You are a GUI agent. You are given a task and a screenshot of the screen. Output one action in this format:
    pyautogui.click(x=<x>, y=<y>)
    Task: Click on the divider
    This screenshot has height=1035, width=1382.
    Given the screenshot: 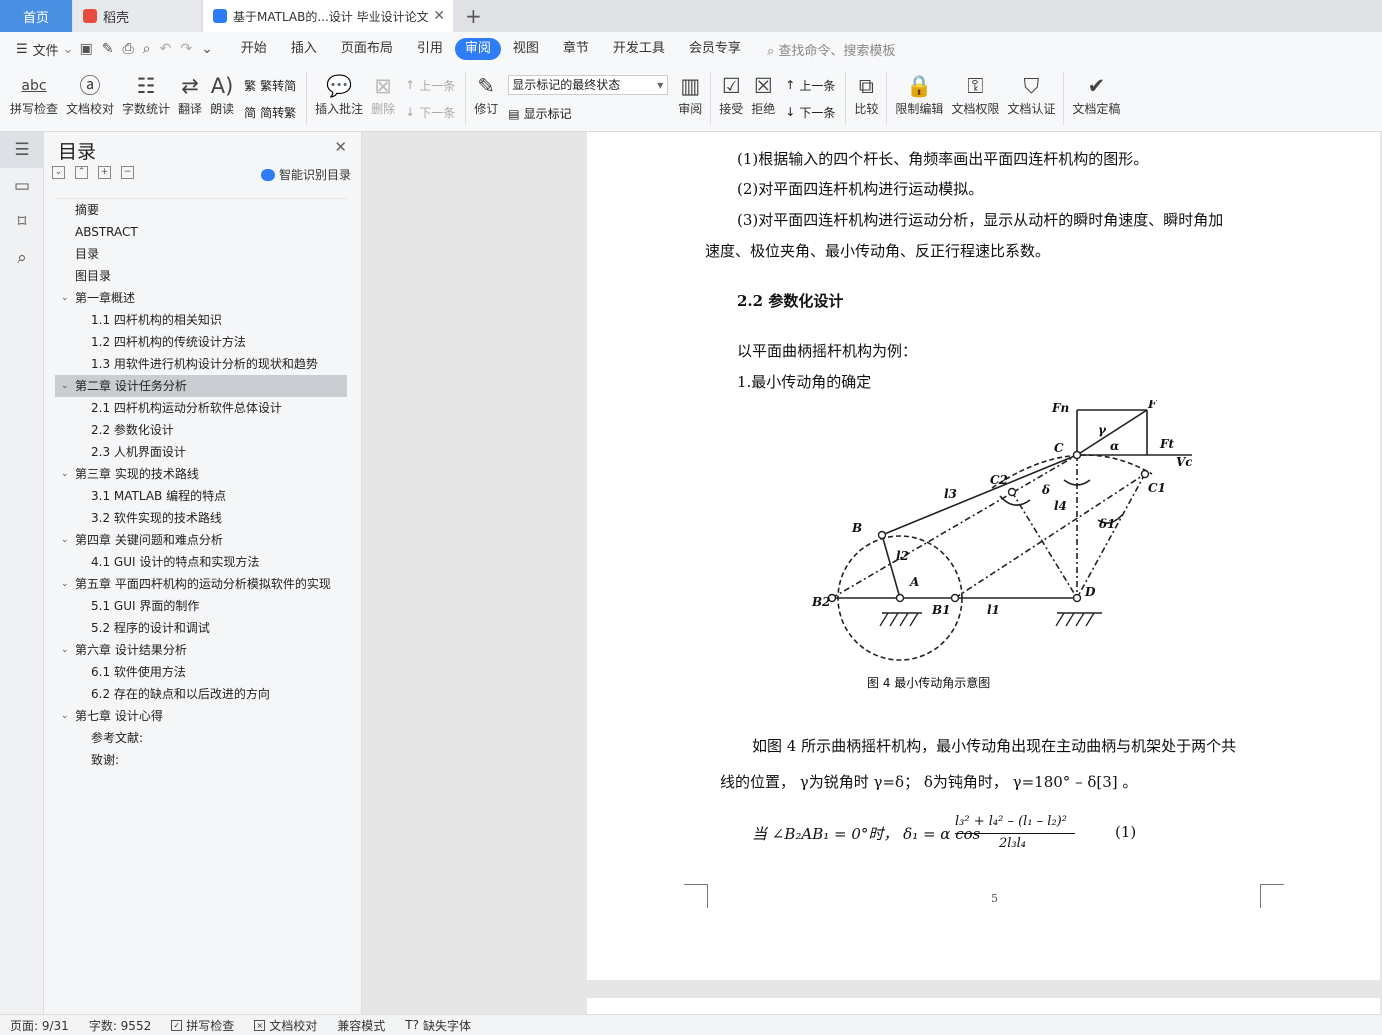 What is the action you would take?
    pyautogui.click(x=887, y=98)
    